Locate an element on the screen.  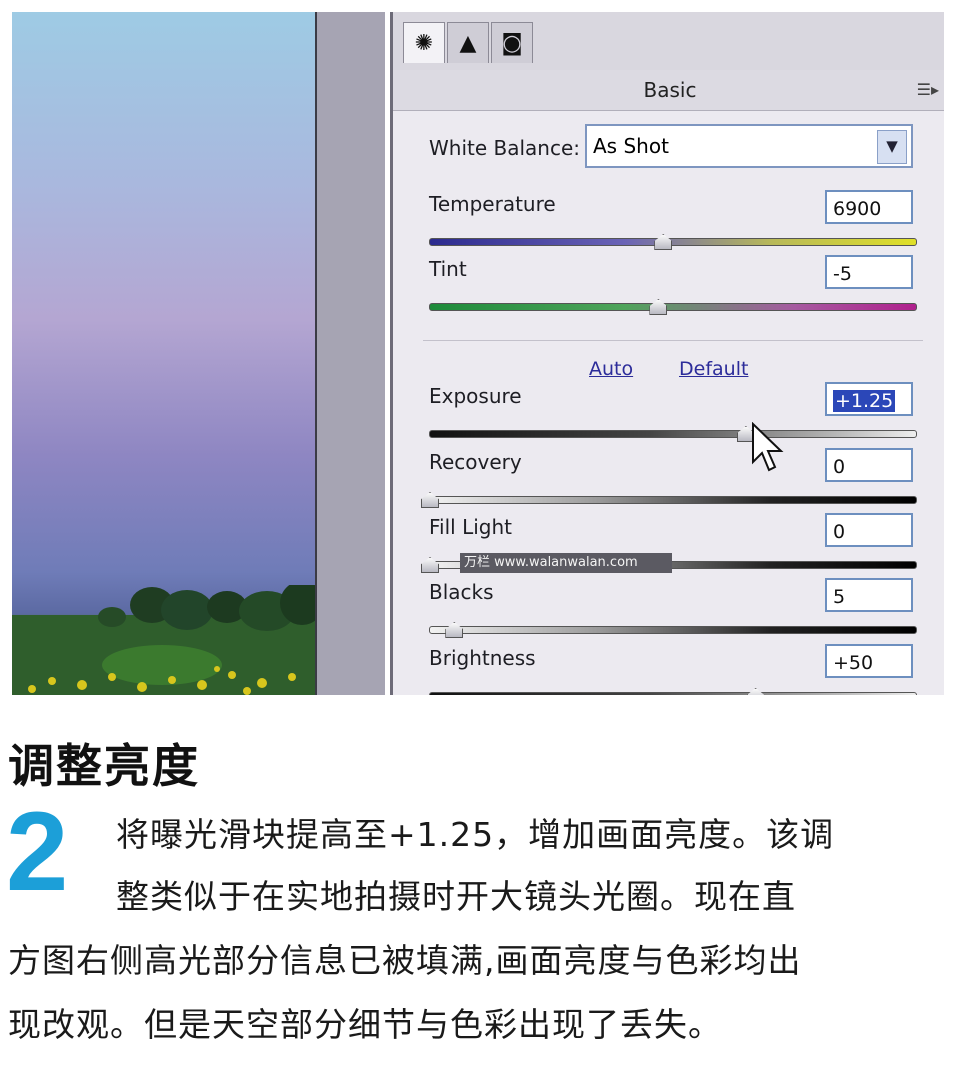
slider-value: +50 is located at coordinates (853, 663).